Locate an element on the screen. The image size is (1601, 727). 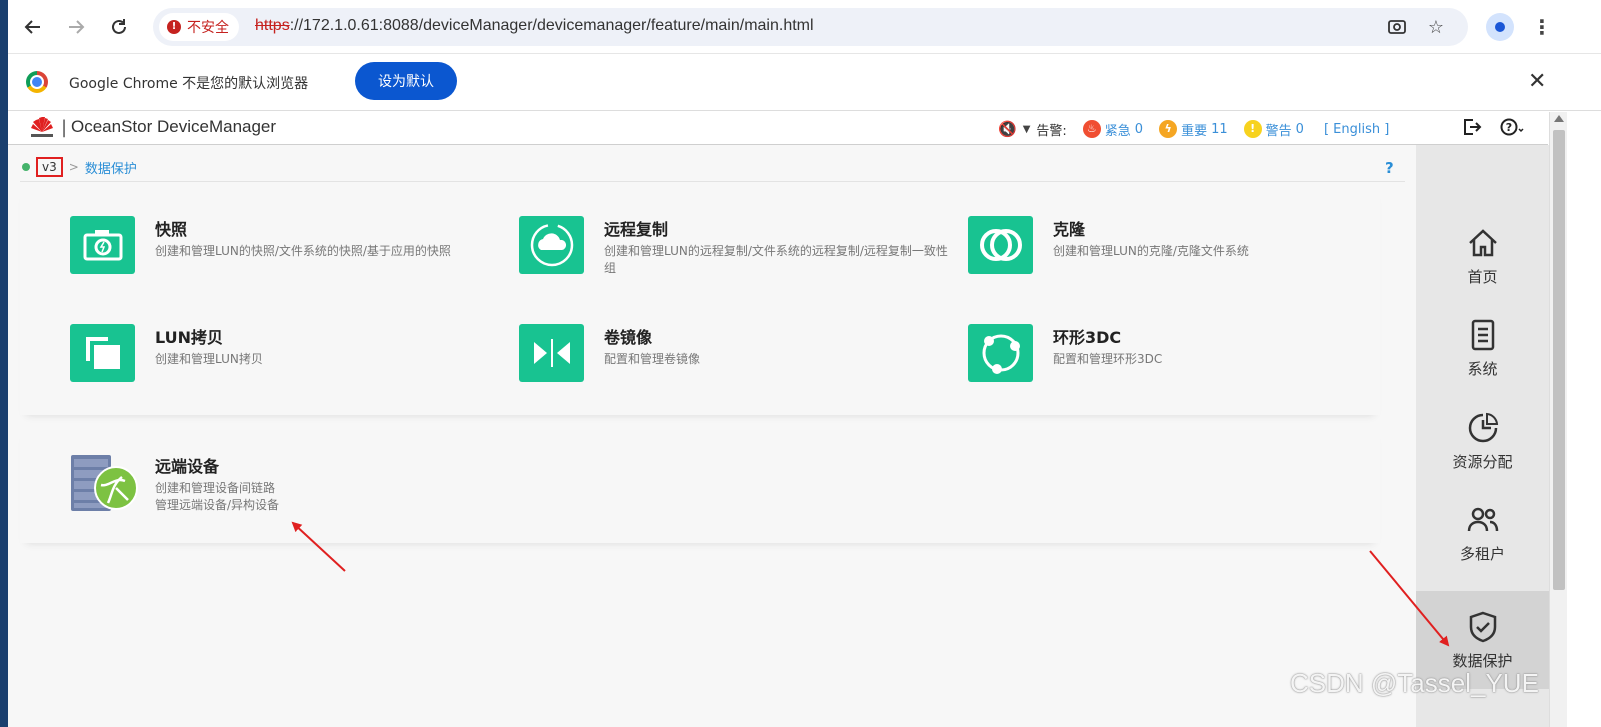
logout-icon is located at coordinates (1472, 129).